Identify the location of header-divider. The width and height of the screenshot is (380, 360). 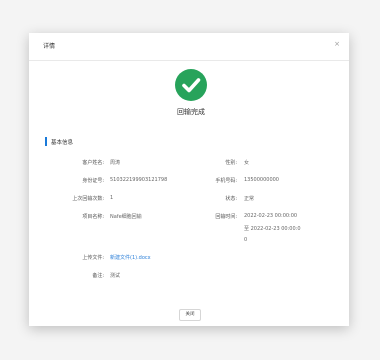
(189, 60).